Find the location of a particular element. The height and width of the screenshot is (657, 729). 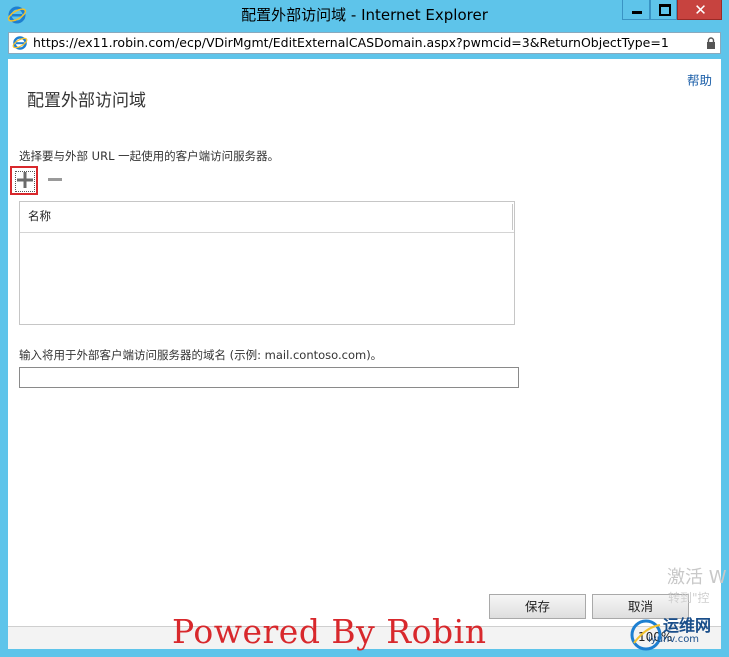

close-icon: ✕ is located at coordinates (700, 10).